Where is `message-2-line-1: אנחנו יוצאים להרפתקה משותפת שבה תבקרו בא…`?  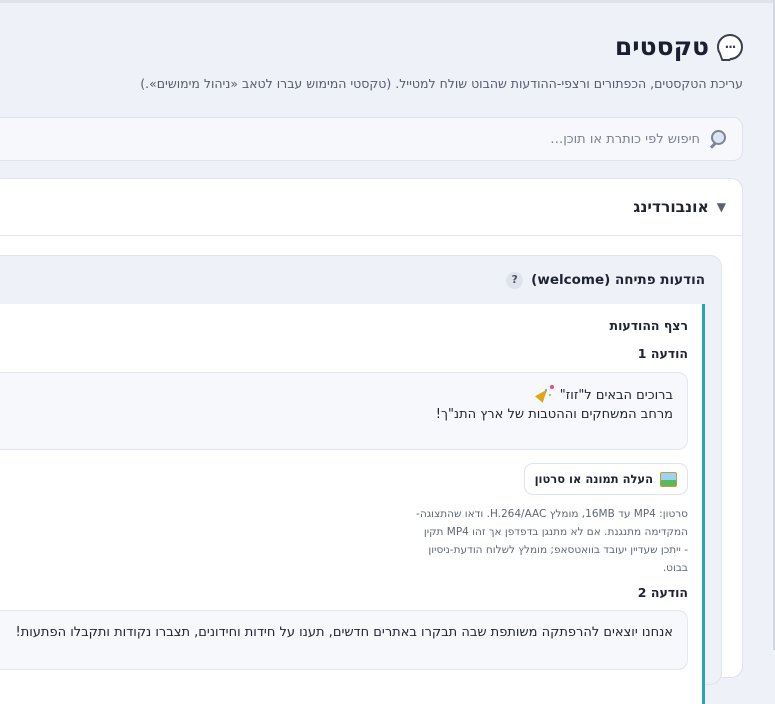 message-2-line-1: אנחנו יוצאים להרפתקה משותפת שבה תבקרו בא… is located at coordinates (344, 632).